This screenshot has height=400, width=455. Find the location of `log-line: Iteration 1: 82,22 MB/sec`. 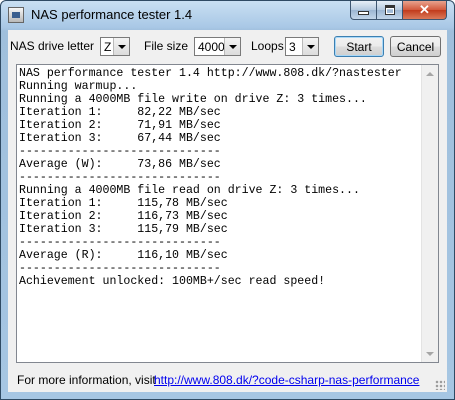

log-line: Iteration 1: 82,22 MB/sec is located at coordinates (120, 112).